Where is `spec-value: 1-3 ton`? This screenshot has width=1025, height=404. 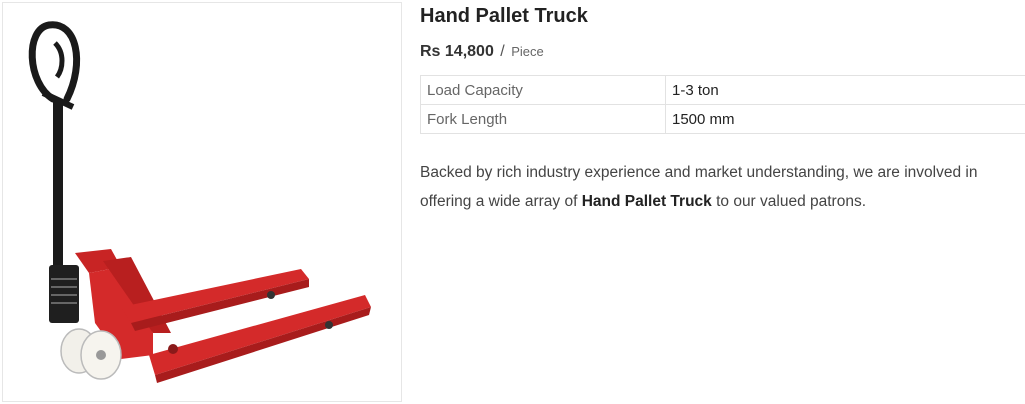
spec-value: 1-3 ton is located at coordinates (845, 90).